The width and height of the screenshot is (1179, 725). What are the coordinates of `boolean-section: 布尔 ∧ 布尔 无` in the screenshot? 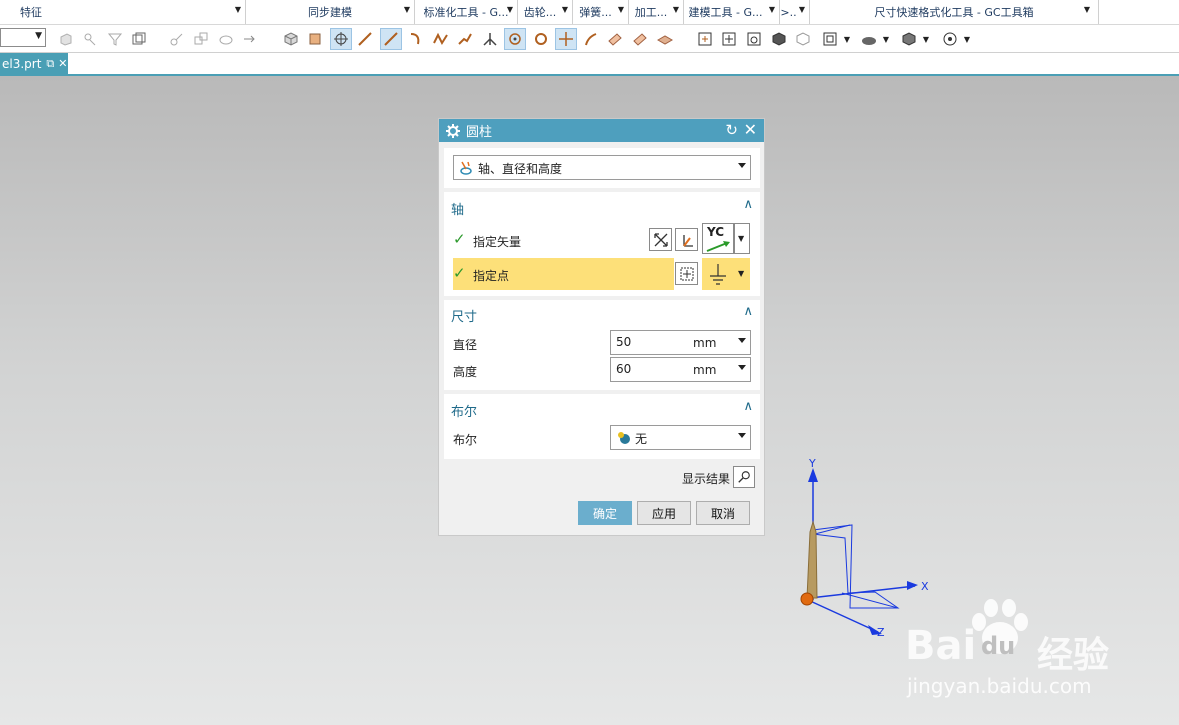 It's located at (602, 426).